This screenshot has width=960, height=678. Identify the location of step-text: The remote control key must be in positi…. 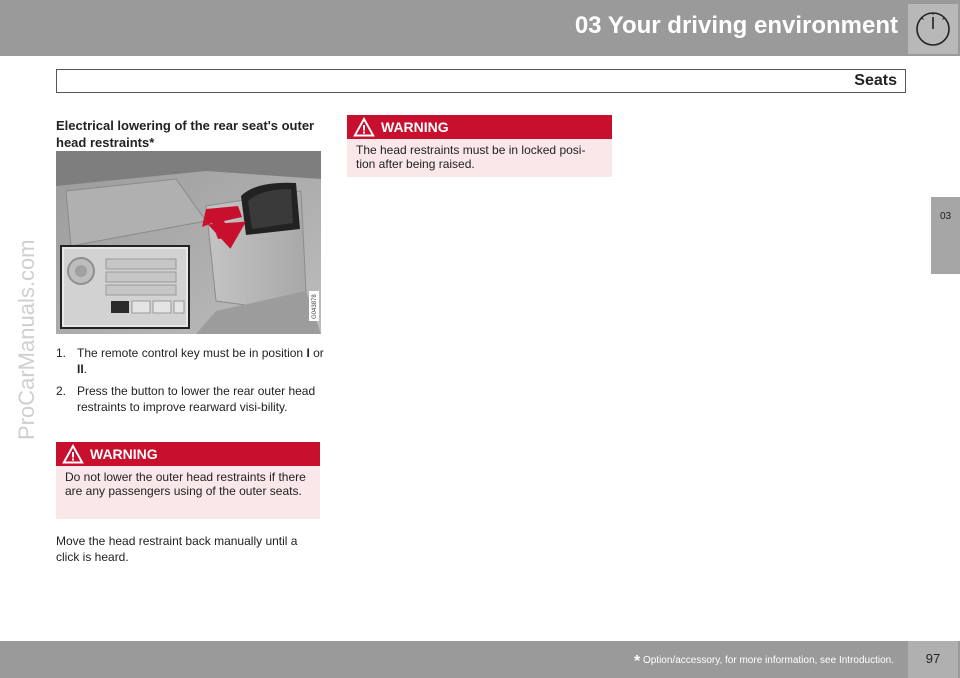
(192, 353).